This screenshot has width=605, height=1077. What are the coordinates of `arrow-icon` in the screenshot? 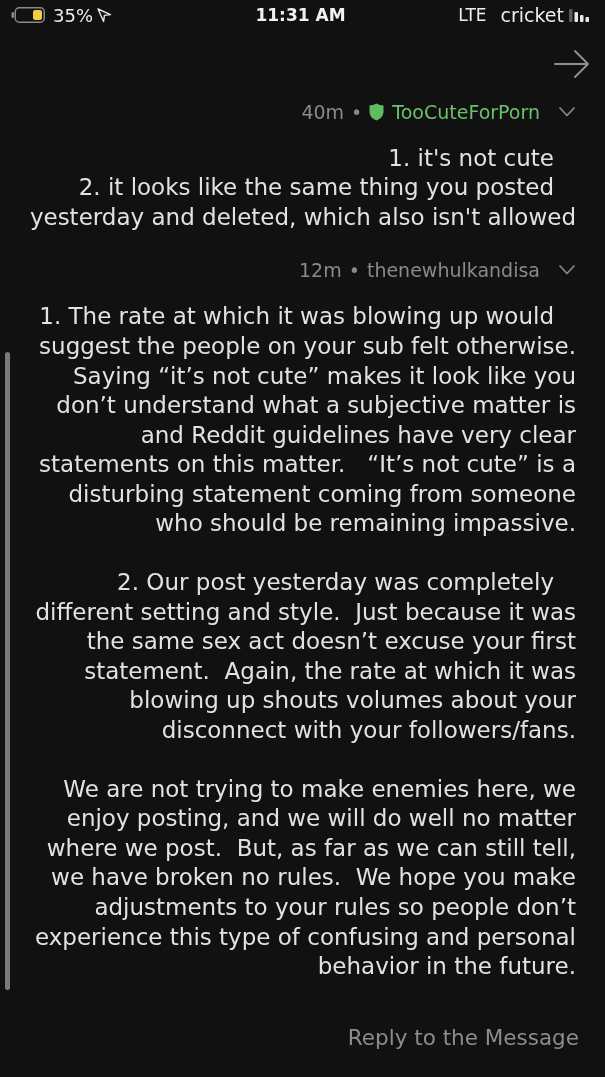 It's located at (572, 64).